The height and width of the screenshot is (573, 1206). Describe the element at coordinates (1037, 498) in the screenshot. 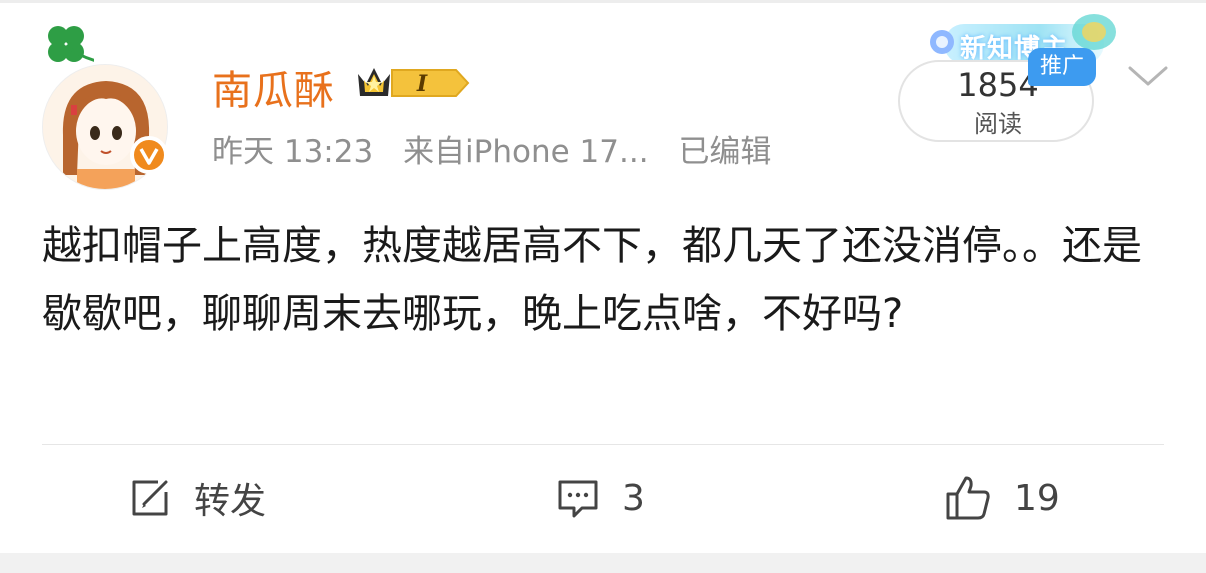

I see `like-count: 19` at that location.